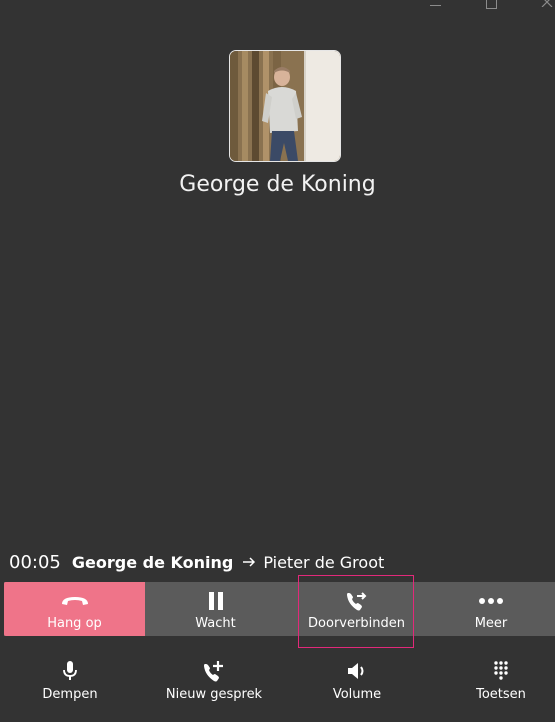 The width and height of the screenshot is (555, 722). Describe the element at coordinates (324, 562) in the screenshot. I see `transfer-target-name: Pieter de Groot` at that location.